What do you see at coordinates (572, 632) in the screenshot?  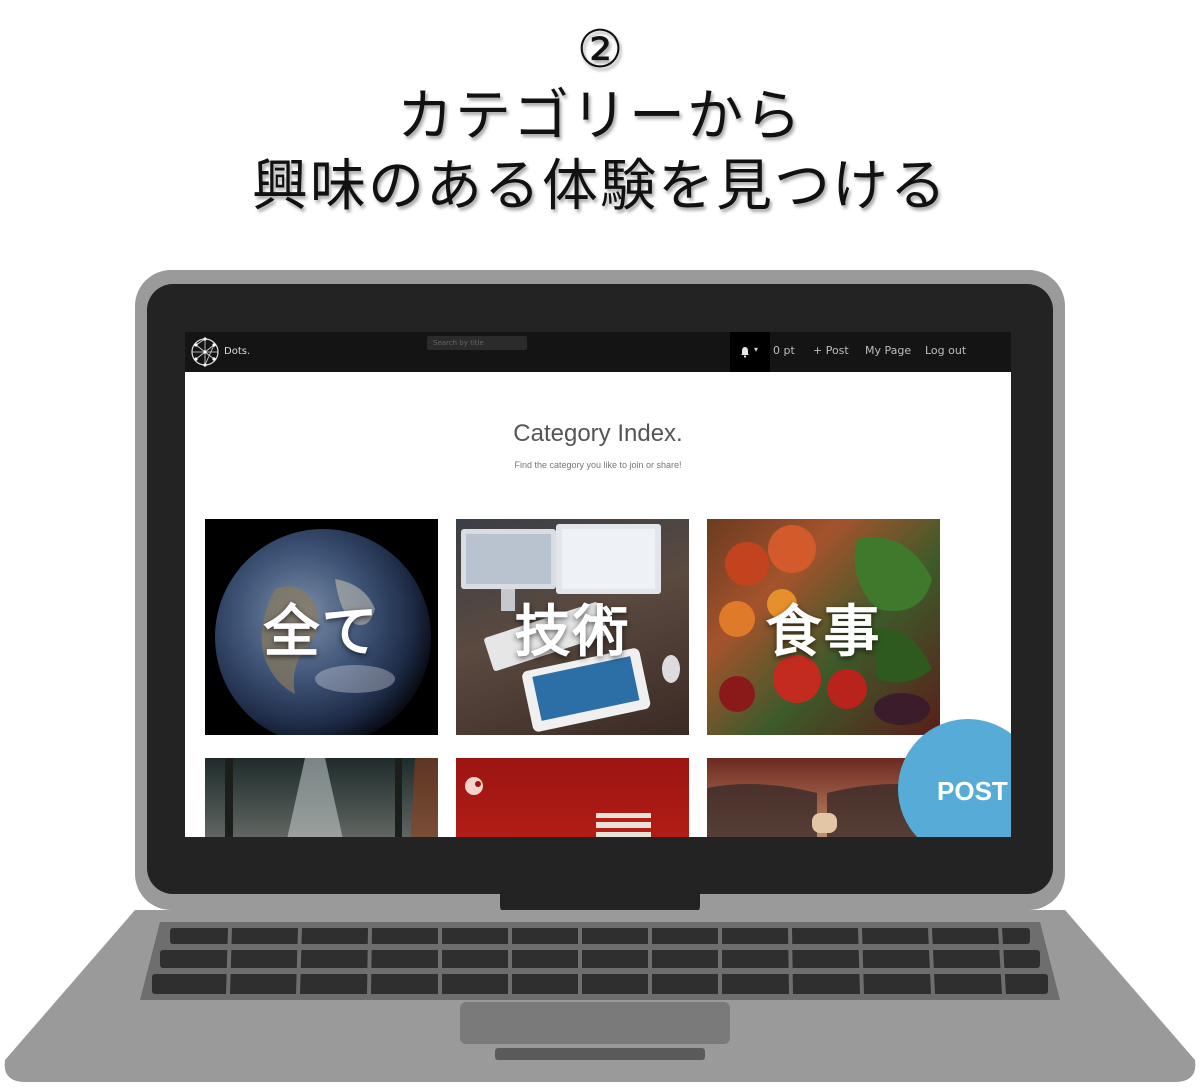 I see `category-label: 技術` at bounding box center [572, 632].